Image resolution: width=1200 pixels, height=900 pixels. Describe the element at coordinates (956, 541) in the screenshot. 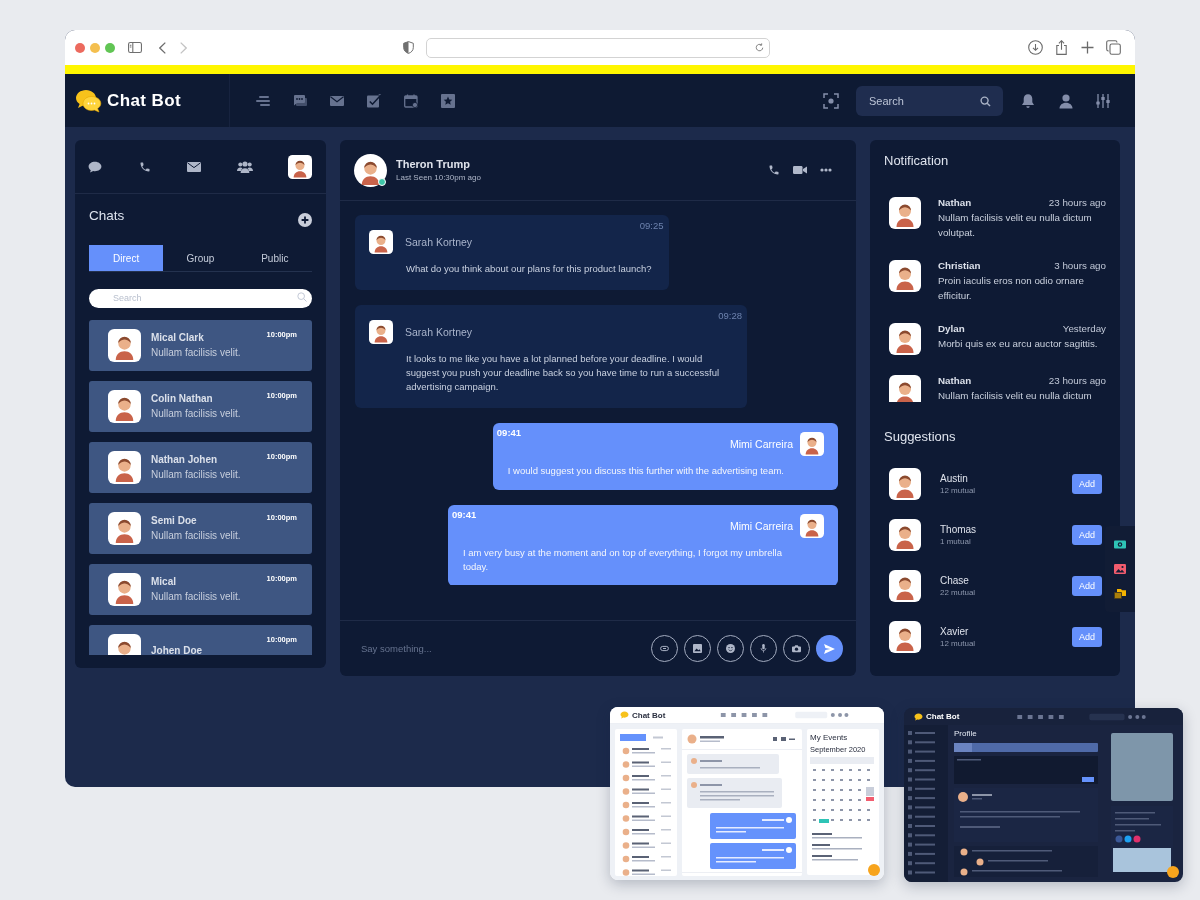

I see `mutual-friends-count: 1 mutual` at that location.